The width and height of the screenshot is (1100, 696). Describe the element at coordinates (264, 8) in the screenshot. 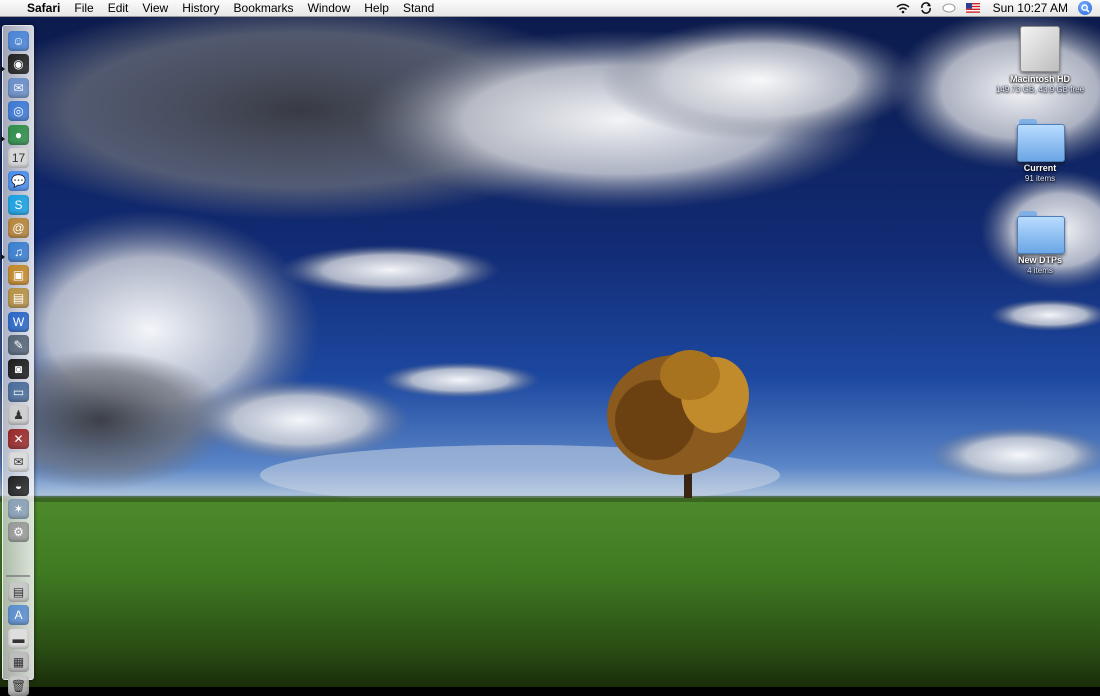

I see `menu-bookmarks: Bookmarks` at that location.